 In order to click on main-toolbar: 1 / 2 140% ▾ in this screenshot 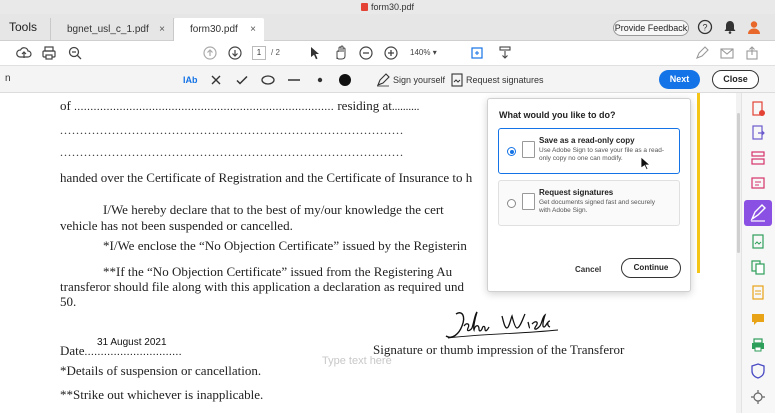, I will do `click(387, 53)`.